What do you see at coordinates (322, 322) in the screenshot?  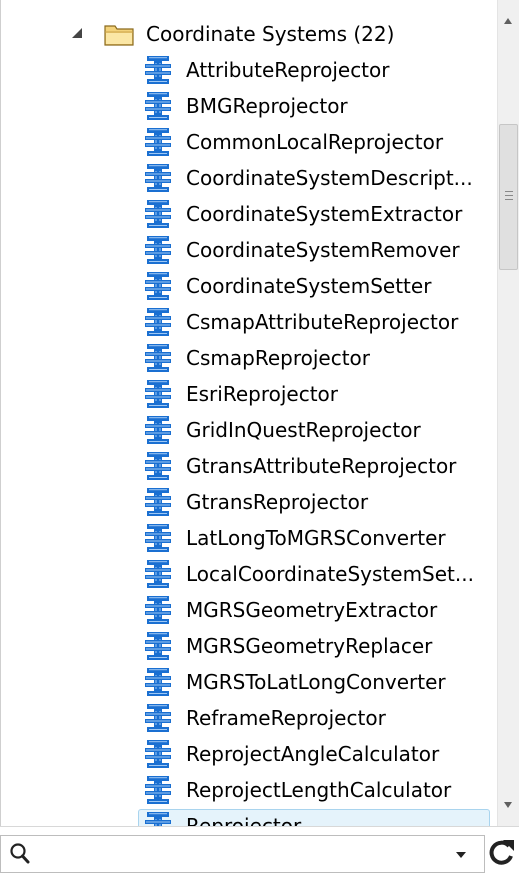 I see `tree-item-label: CsmapAttributeReprojector` at bounding box center [322, 322].